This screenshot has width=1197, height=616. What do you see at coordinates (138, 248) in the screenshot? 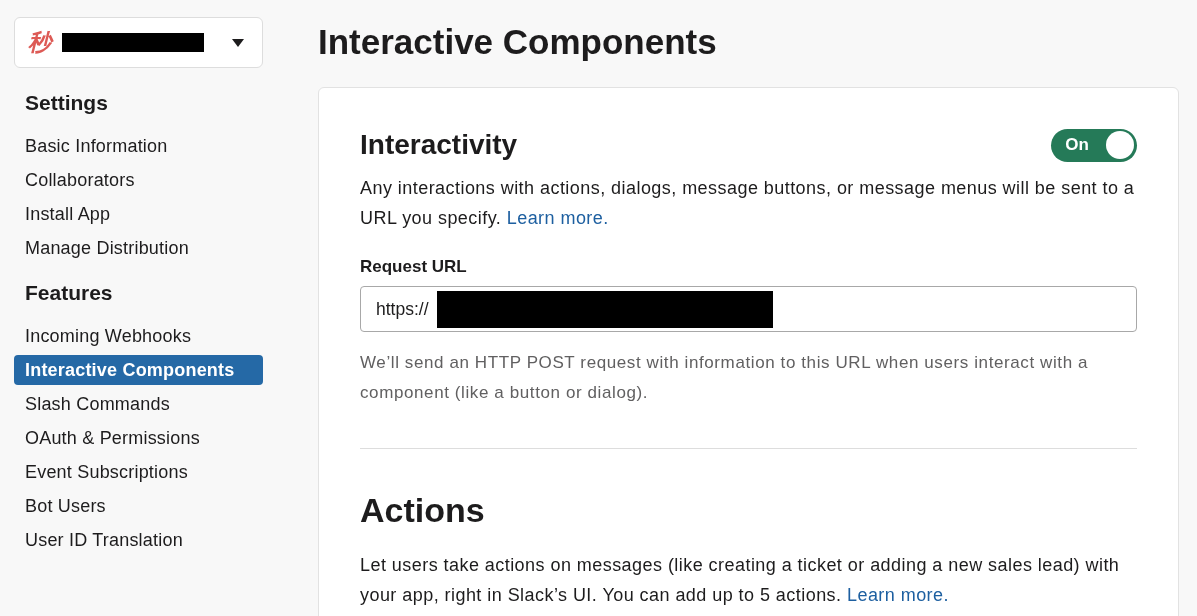
I see `sidebar-item: Manage Distribution` at bounding box center [138, 248].